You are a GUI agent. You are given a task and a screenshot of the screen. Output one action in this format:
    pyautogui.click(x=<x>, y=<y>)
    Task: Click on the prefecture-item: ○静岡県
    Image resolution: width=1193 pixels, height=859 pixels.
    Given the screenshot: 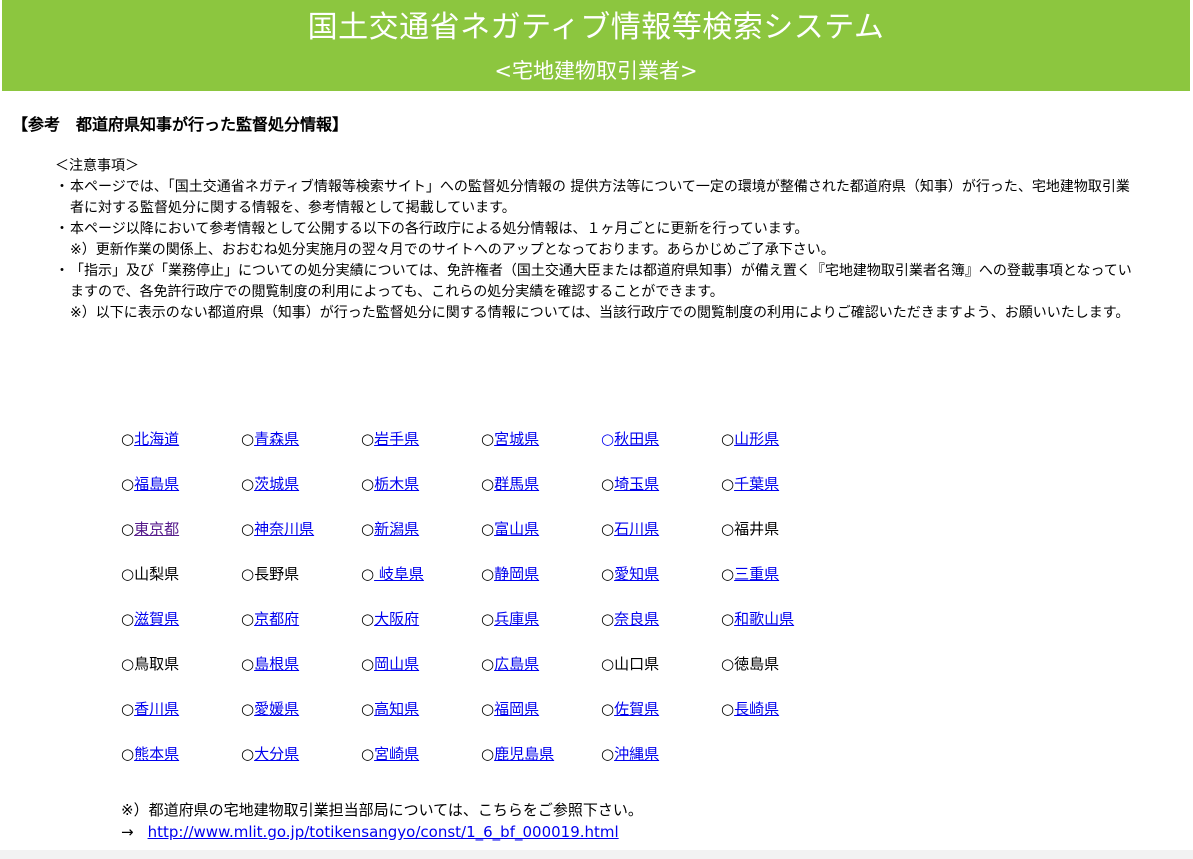 What is the action you would take?
    pyautogui.click(x=510, y=574)
    